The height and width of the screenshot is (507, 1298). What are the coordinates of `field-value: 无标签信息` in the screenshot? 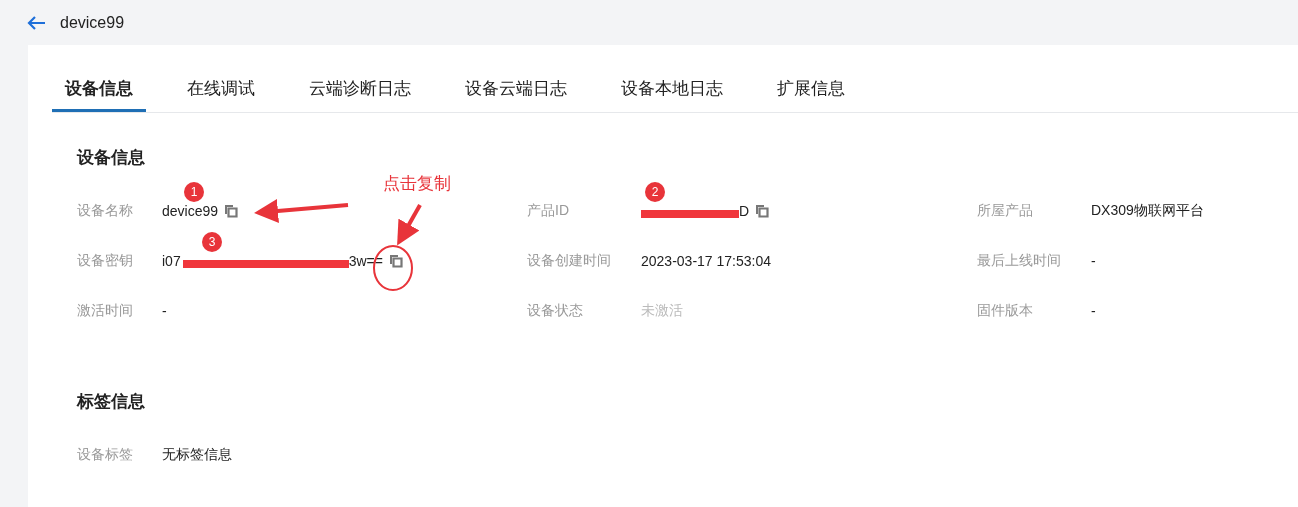 It's located at (197, 455).